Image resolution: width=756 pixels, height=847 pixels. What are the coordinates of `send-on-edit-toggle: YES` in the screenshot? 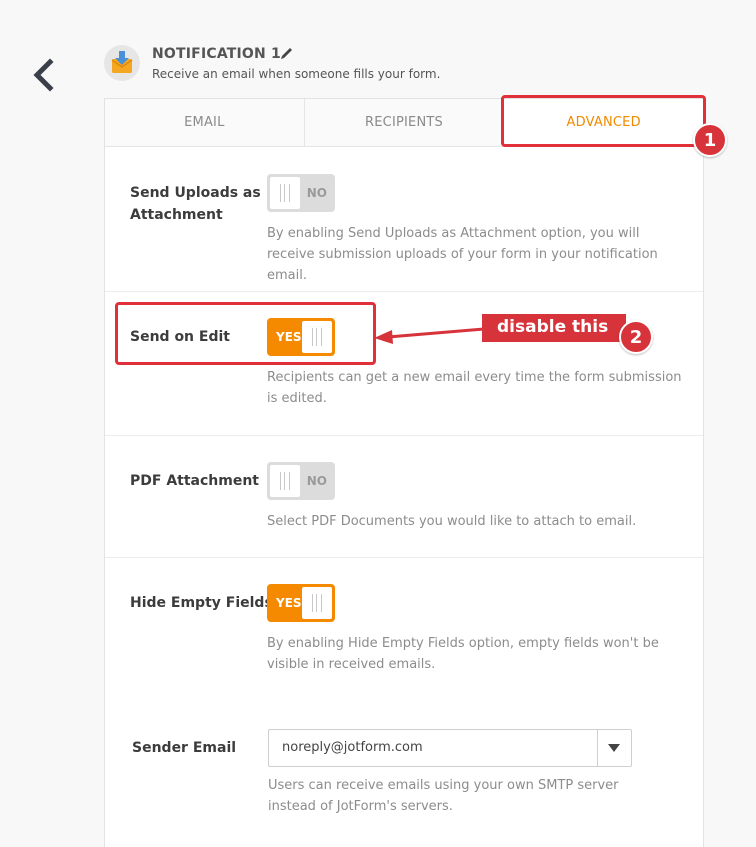 It's located at (301, 337).